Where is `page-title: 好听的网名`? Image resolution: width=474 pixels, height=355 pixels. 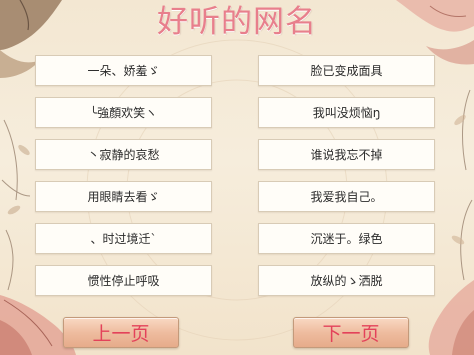
page-title: 好听的网名 is located at coordinates (237, 22).